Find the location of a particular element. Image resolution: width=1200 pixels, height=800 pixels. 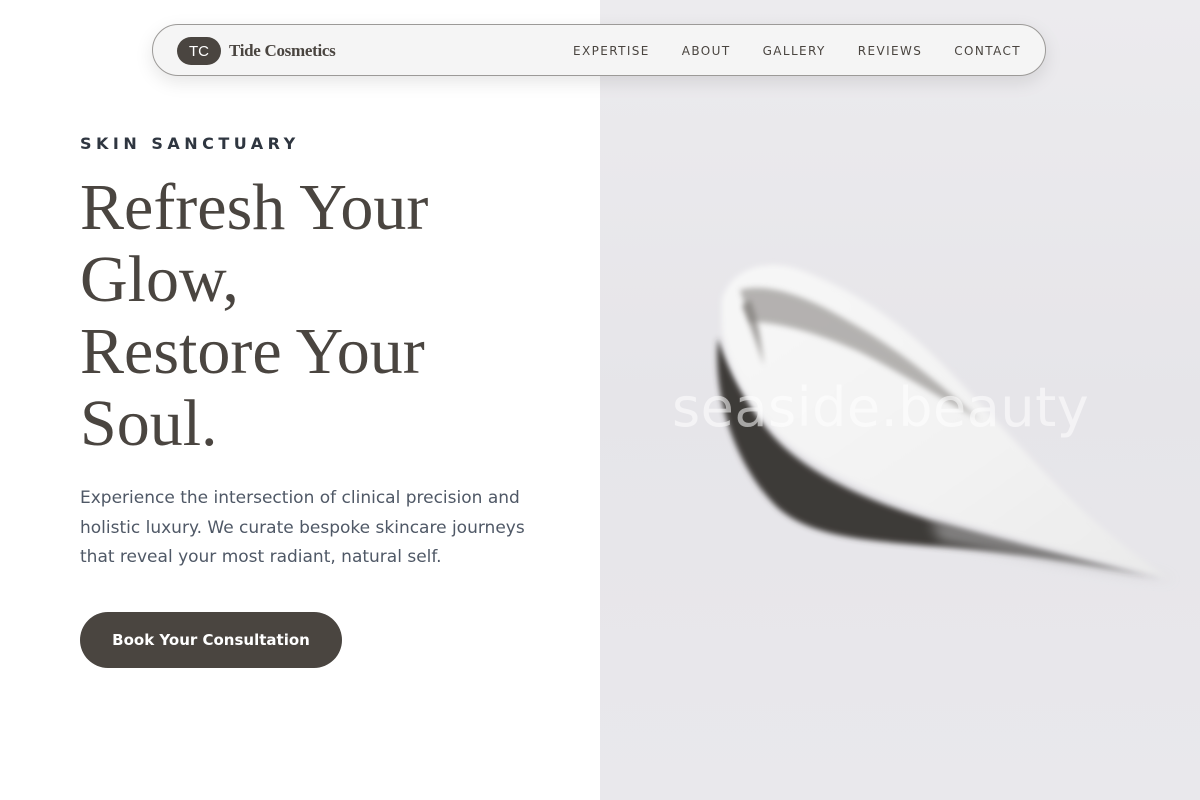

nav-link-contact: CONTACT is located at coordinates (987, 51).